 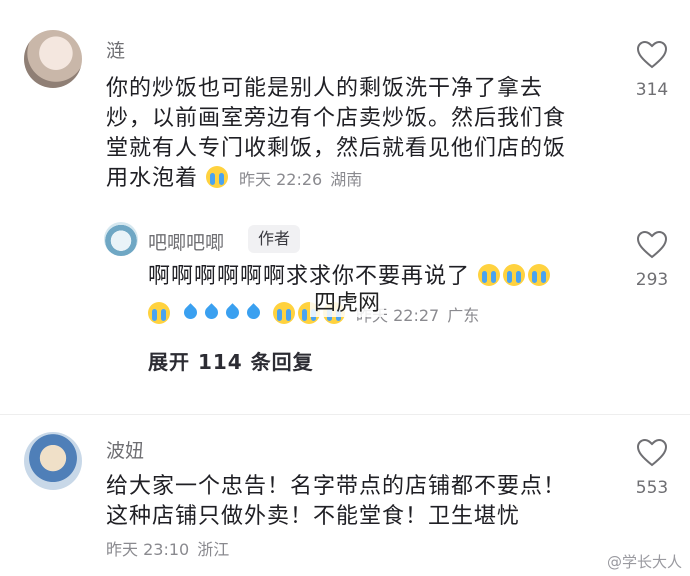 I want to click on like-count: 553, so click(x=652, y=488).